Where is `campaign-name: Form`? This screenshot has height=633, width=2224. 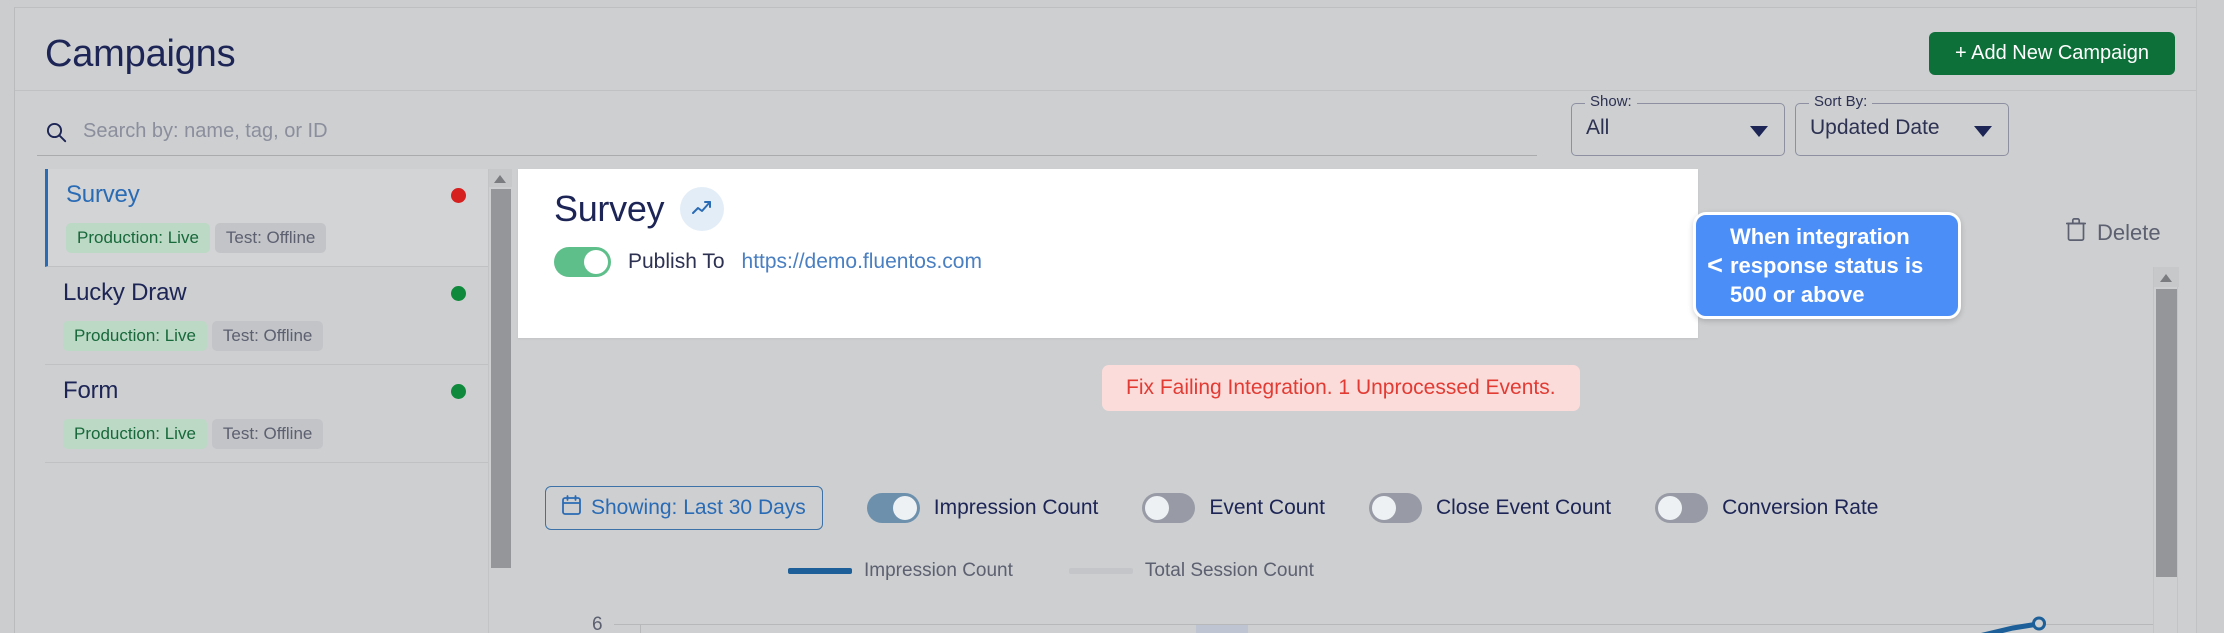
campaign-name: Form is located at coordinates (91, 390).